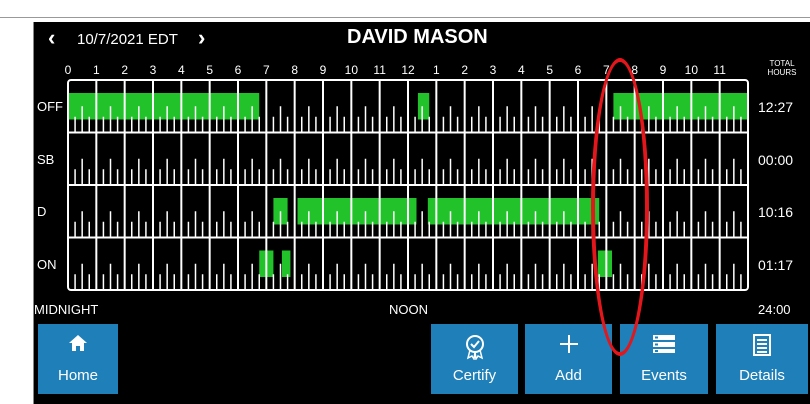 This screenshot has height=404, width=810. Describe the element at coordinates (776, 107) in the screenshot. I see `total-off: 12:27` at that location.